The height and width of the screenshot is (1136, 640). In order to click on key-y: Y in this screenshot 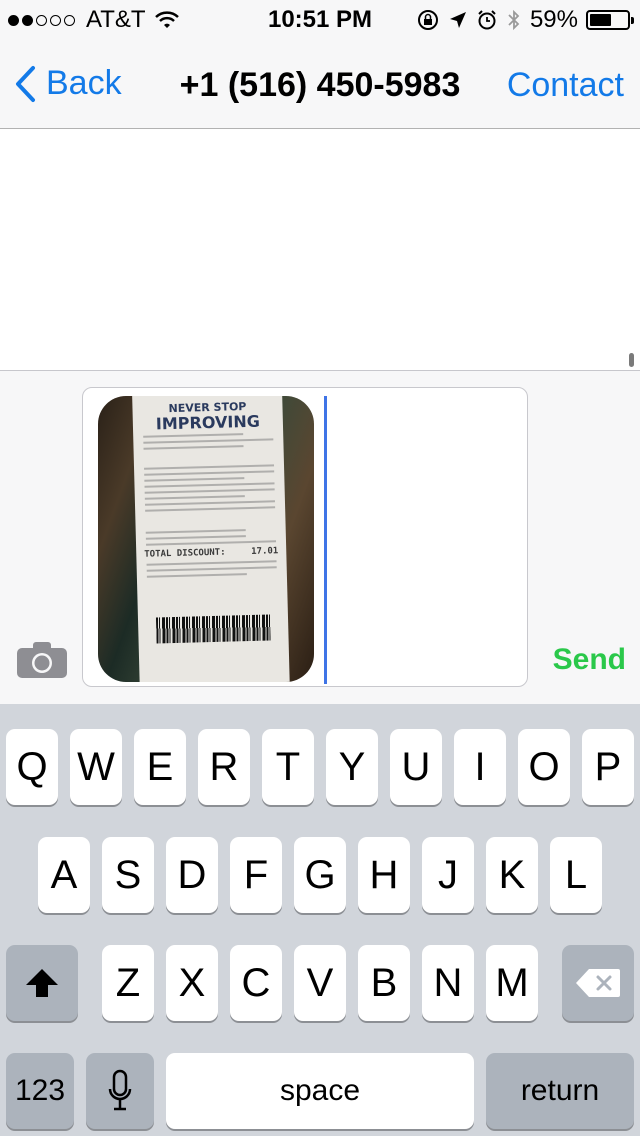, I will do `click(352, 767)`.